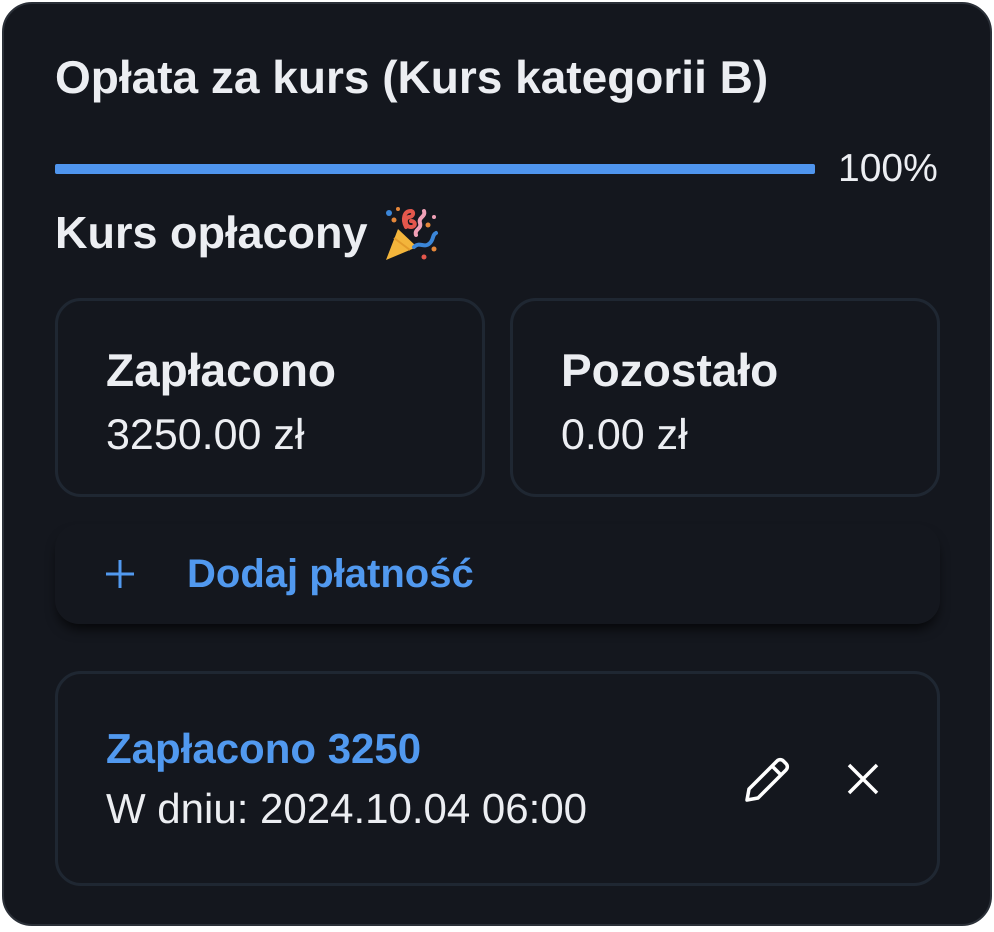 This screenshot has height=932, width=994. I want to click on plus-icon, so click(120, 574).